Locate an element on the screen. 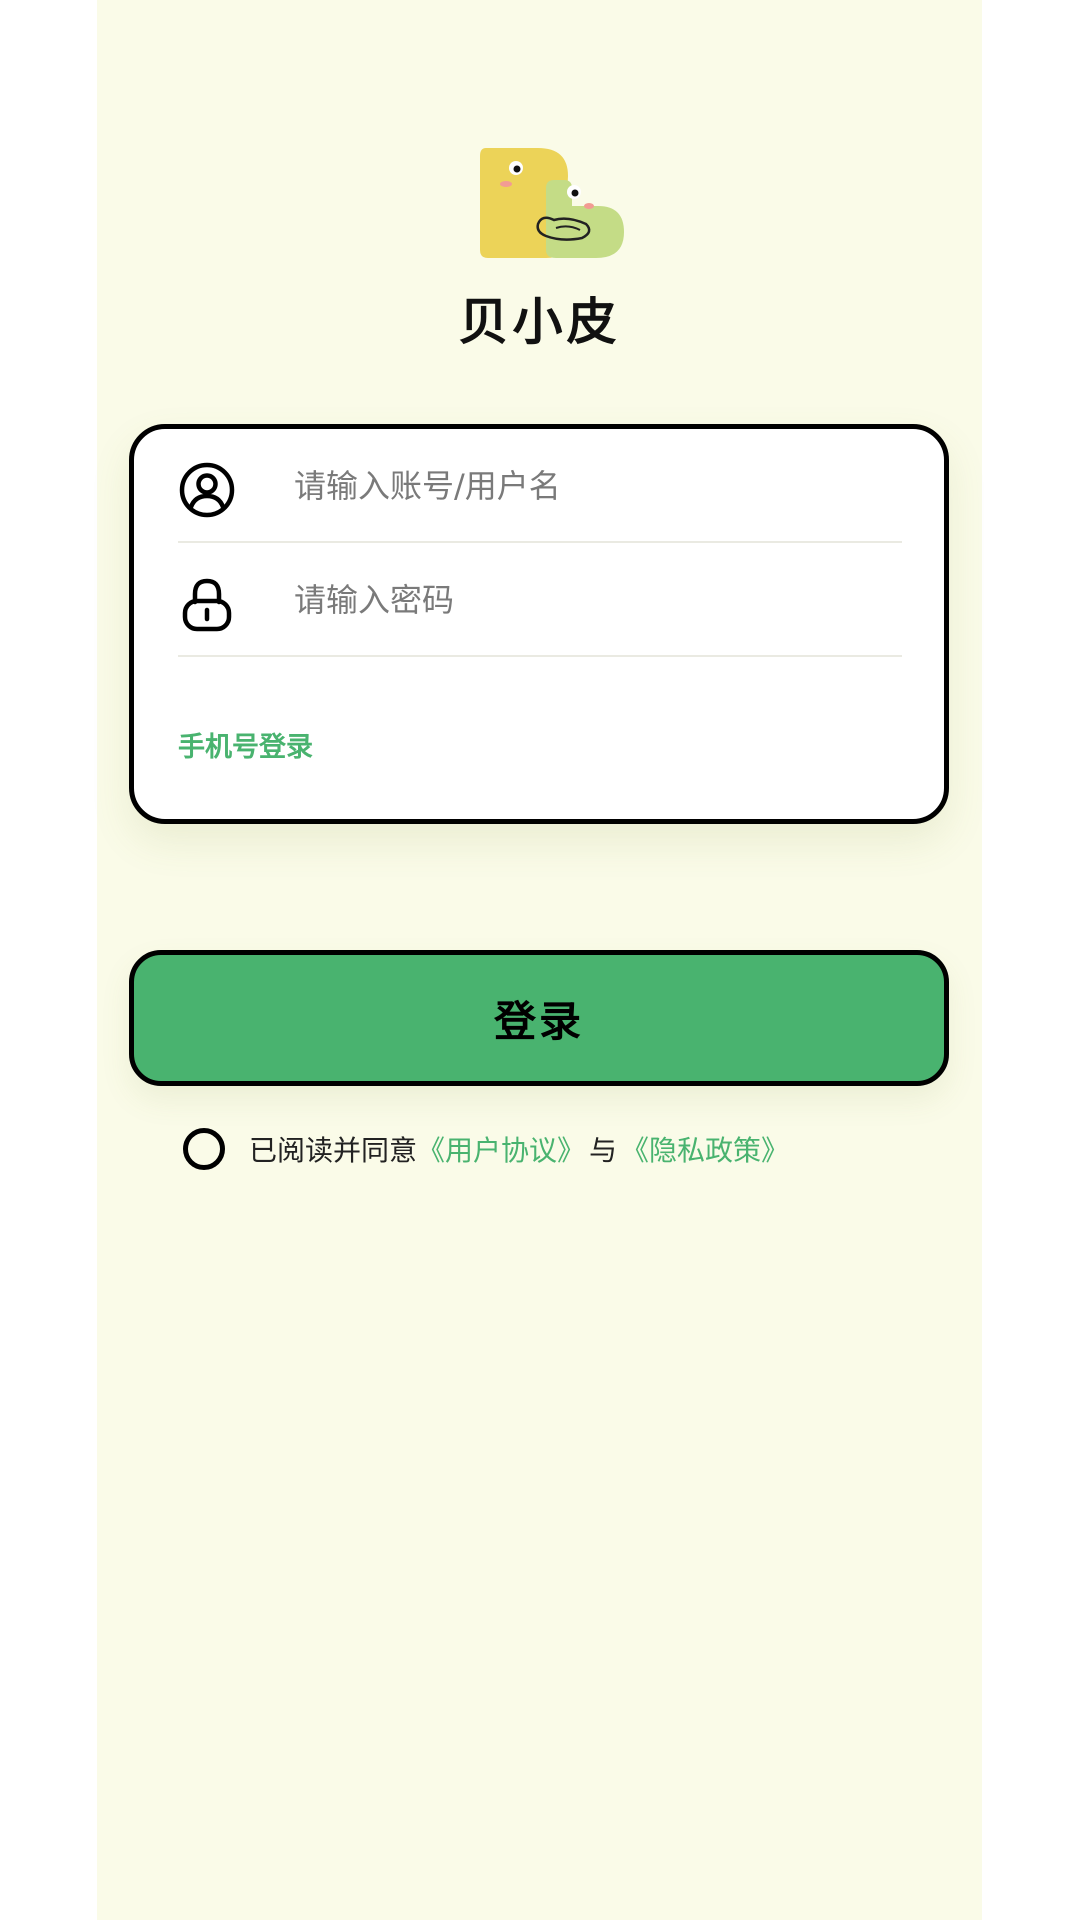 The width and height of the screenshot is (1080, 1920). password-input is located at coordinates (594, 600).